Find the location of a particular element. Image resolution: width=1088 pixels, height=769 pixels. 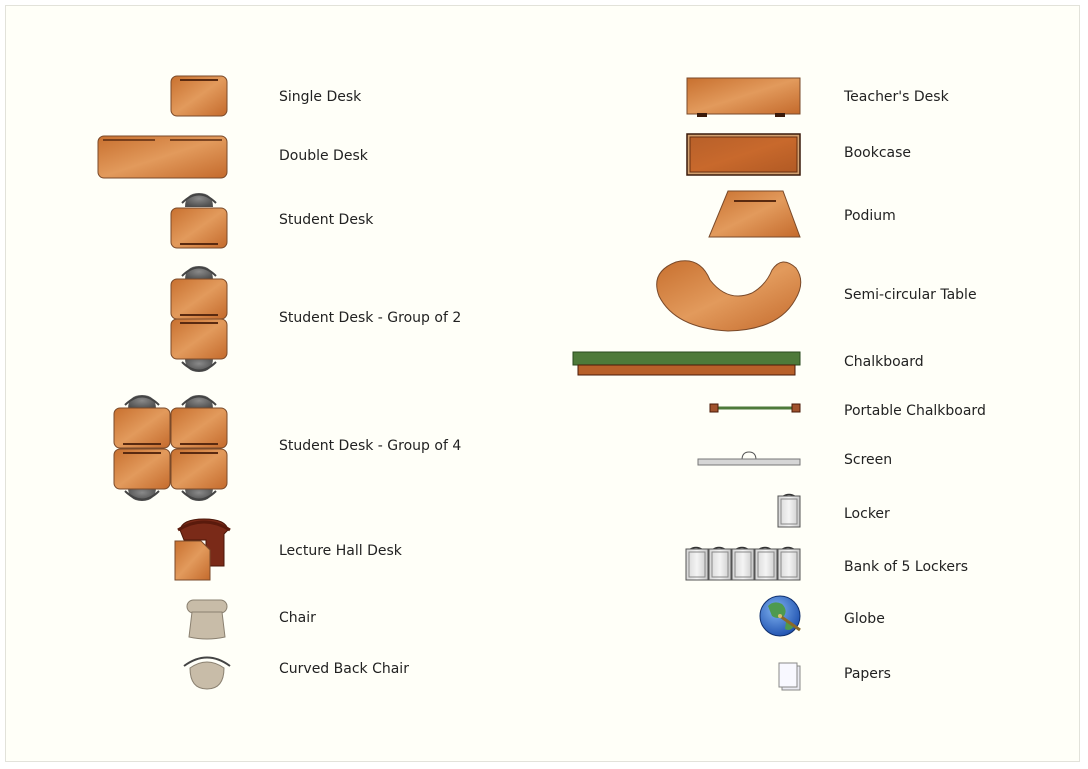

label-lecture-hall-desk: Lecture Hall Desk is located at coordinates (340, 551).